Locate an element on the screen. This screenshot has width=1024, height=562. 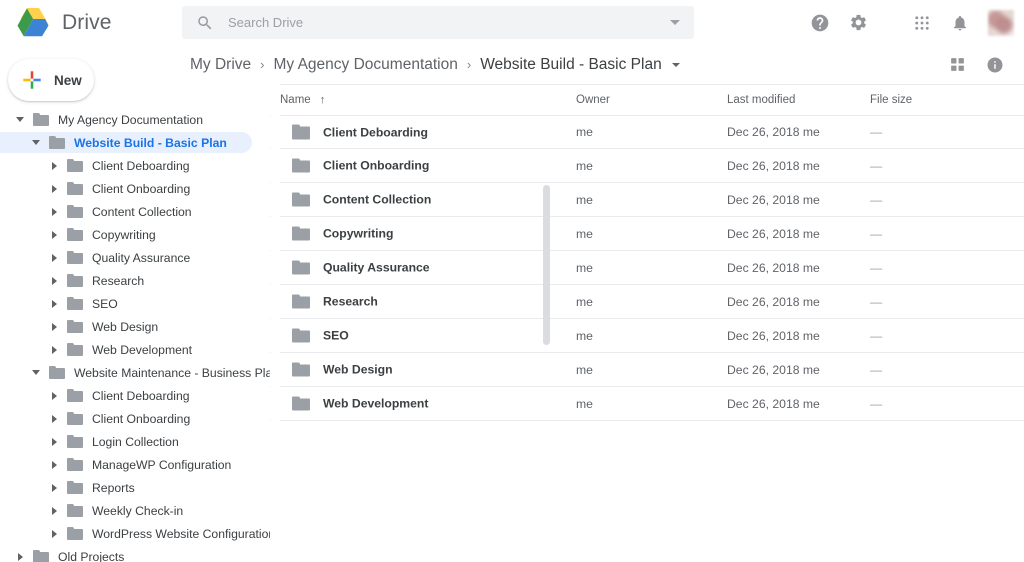
table-row: SEO me Dec 26, 2018 me — is located at coordinates (647, 336).